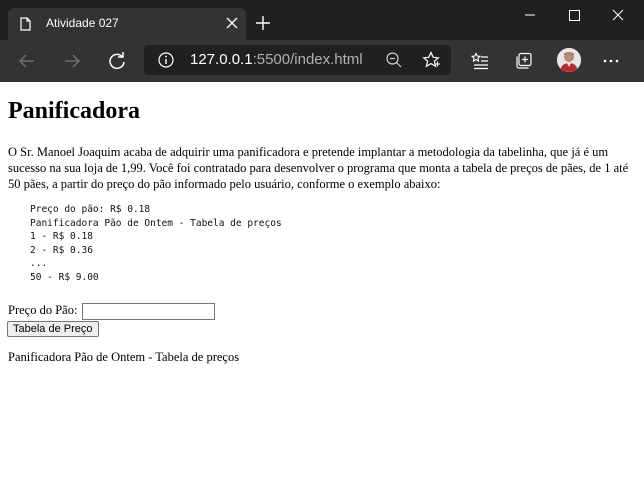  I want to click on close-window-icon, so click(618, 16).